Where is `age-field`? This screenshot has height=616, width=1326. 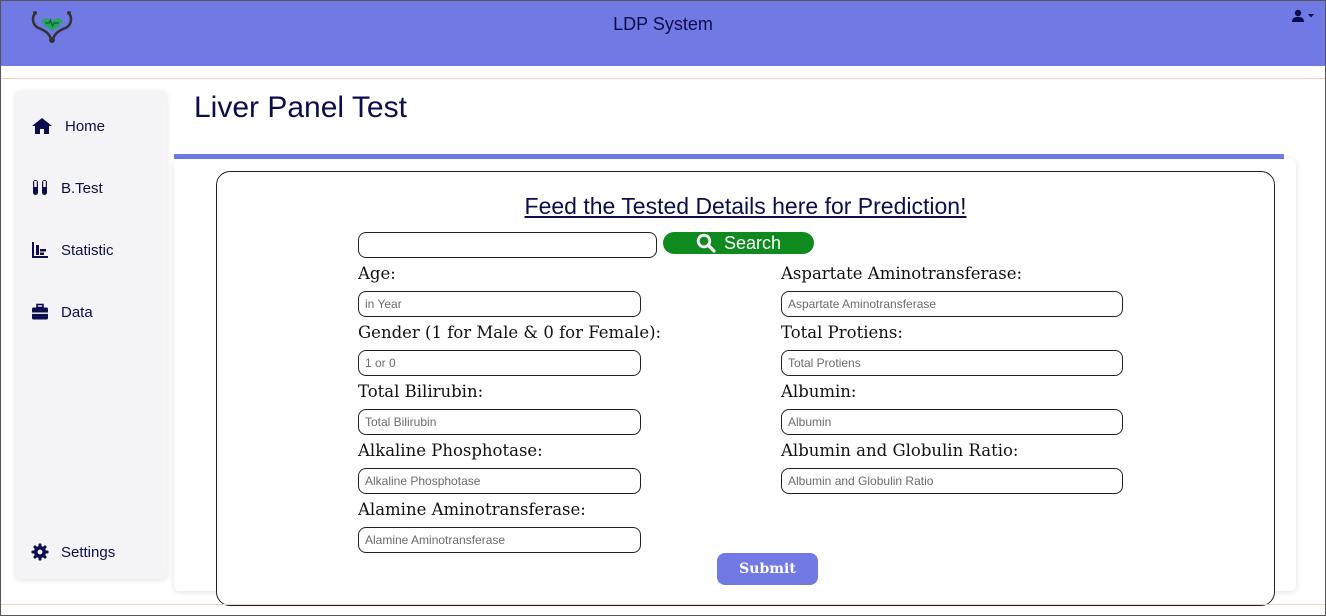 age-field is located at coordinates (499, 304).